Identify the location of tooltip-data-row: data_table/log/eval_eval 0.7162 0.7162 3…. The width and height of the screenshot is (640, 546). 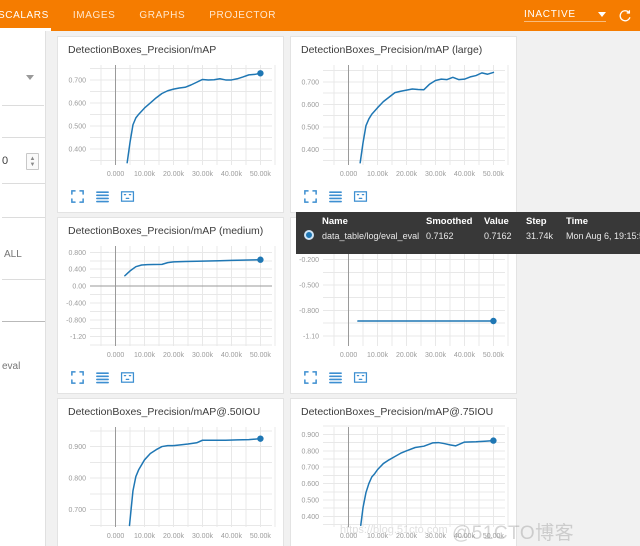
(468, 237).